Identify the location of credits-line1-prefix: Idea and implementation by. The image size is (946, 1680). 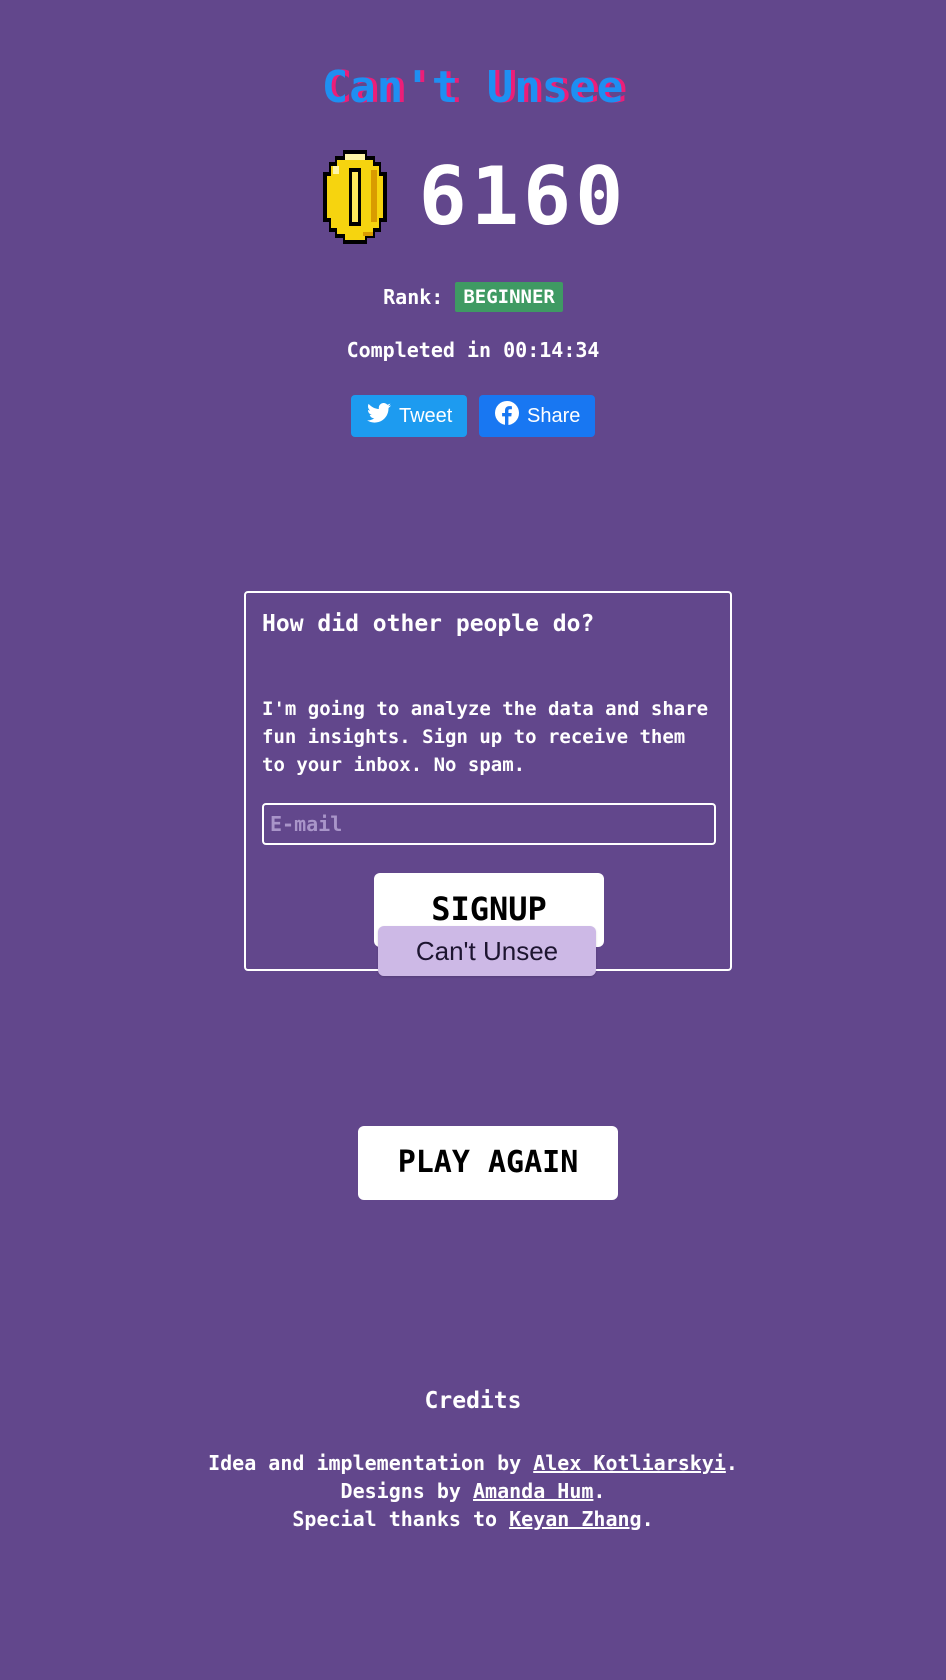
(365, 1463).